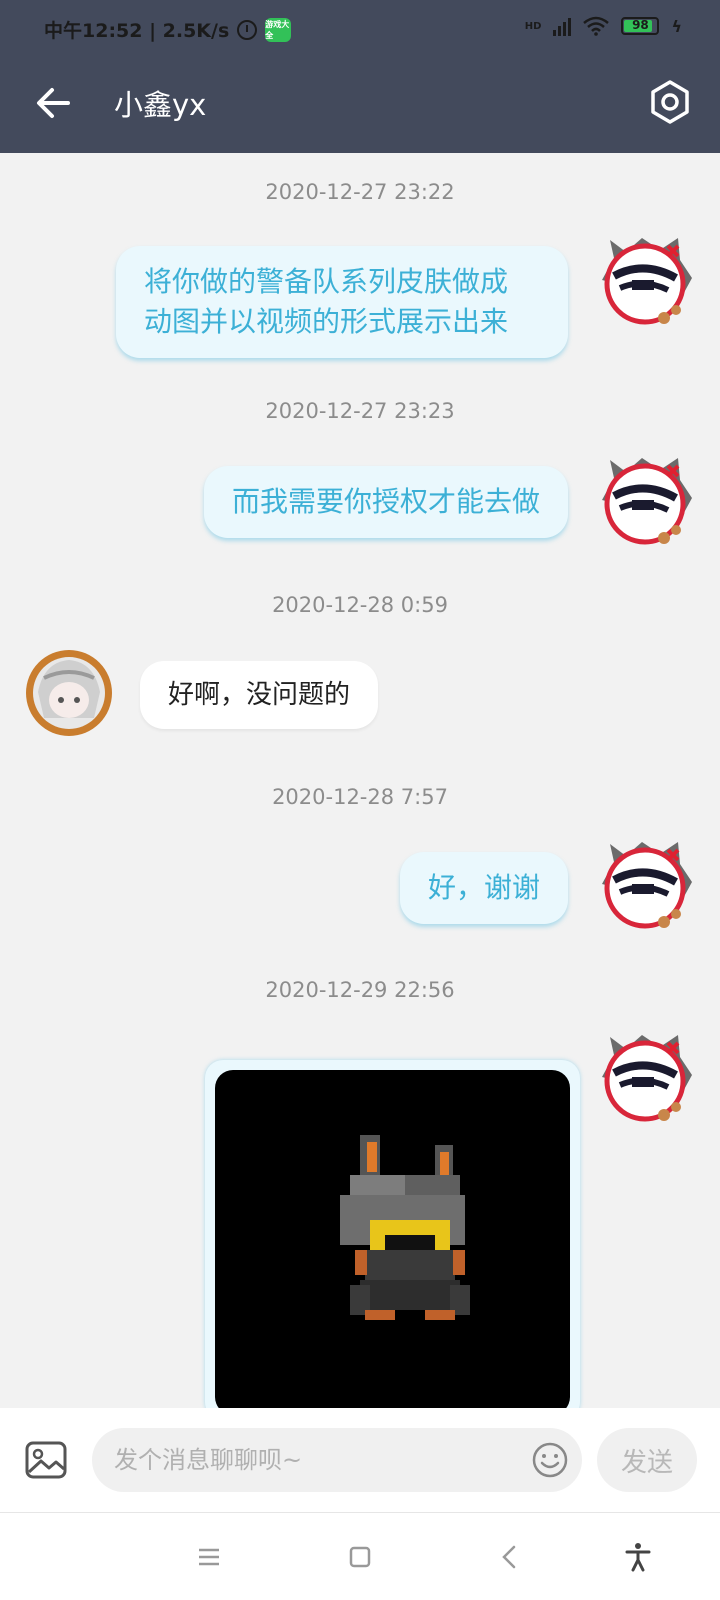  I want to click on outgoing-message-bubble: 将你做的警备队系列皮肤做成 动图并以视频的形式展示出来, so click(342, 302).